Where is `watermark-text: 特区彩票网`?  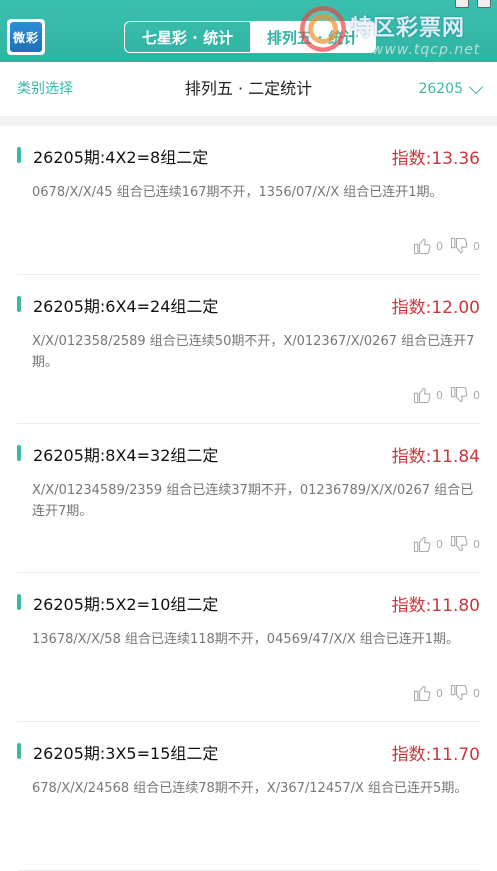 watermark-text: 特区彩票网 is located at coordinates (408, 28).